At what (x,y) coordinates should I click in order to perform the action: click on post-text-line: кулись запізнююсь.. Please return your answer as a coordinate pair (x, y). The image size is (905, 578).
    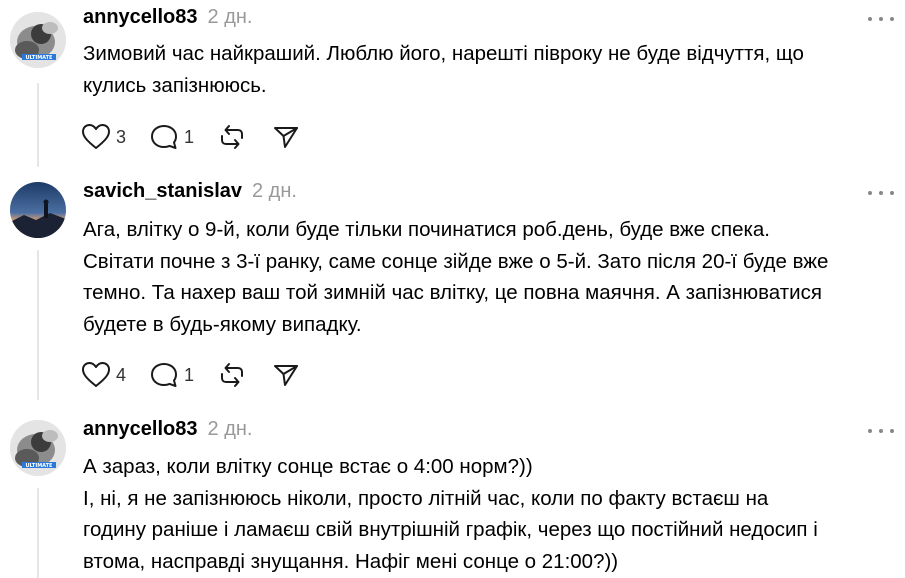
    Looking at the image, I should click on (175, 85).